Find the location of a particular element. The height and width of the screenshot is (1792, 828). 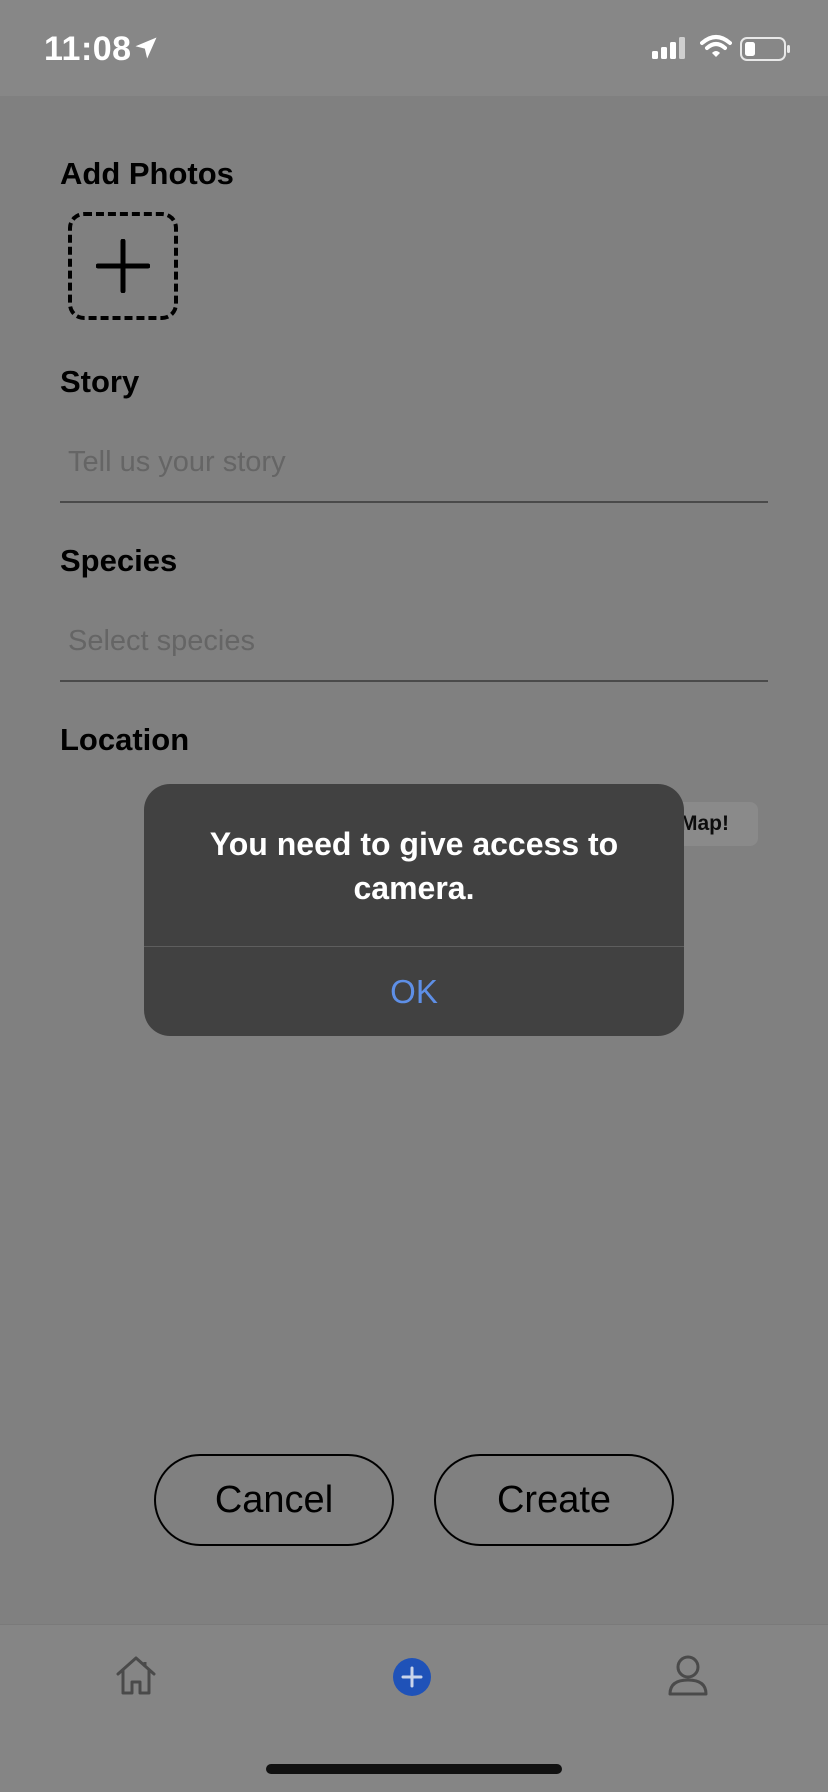

plus-icon is located at coordinates (123, 266).